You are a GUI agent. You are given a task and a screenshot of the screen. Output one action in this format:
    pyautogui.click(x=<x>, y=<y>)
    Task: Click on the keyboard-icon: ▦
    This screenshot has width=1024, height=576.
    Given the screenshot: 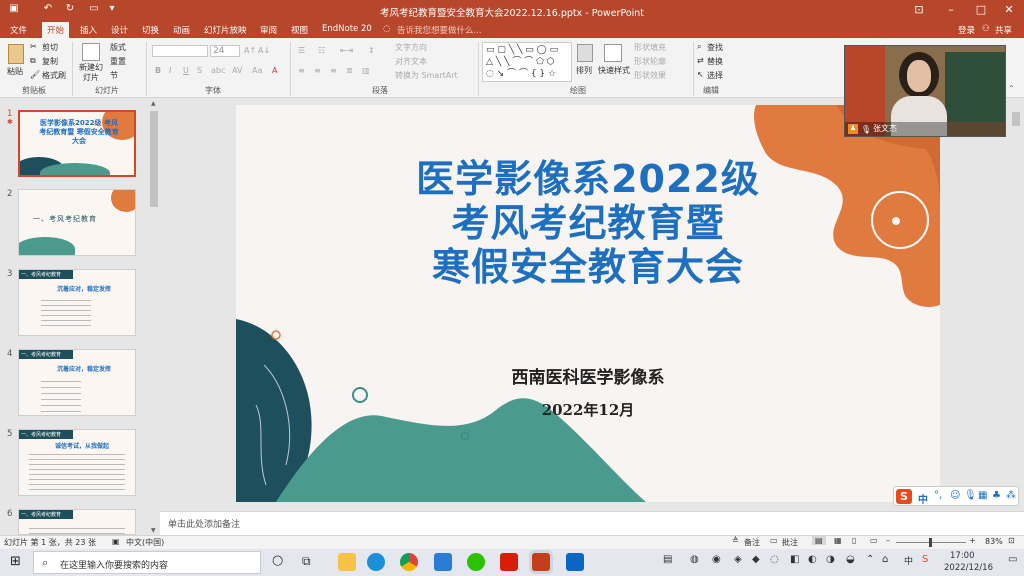 What is the action you would take?
    pyautogui.click(x=982, y=495)
    